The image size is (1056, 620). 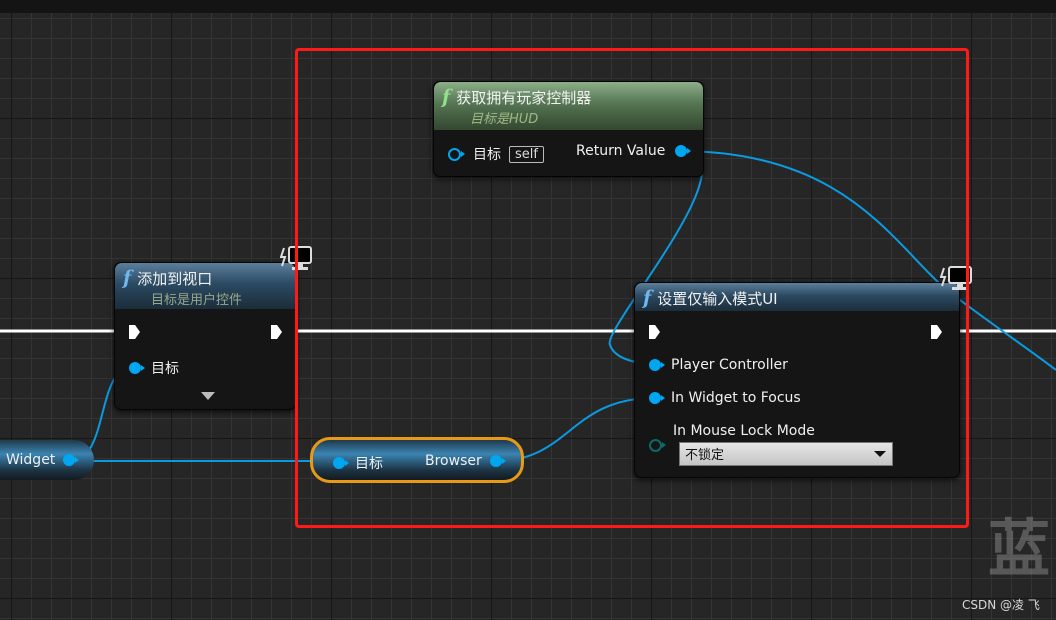 I want to click on chevron-down-icon, so click(x=208, y=396).